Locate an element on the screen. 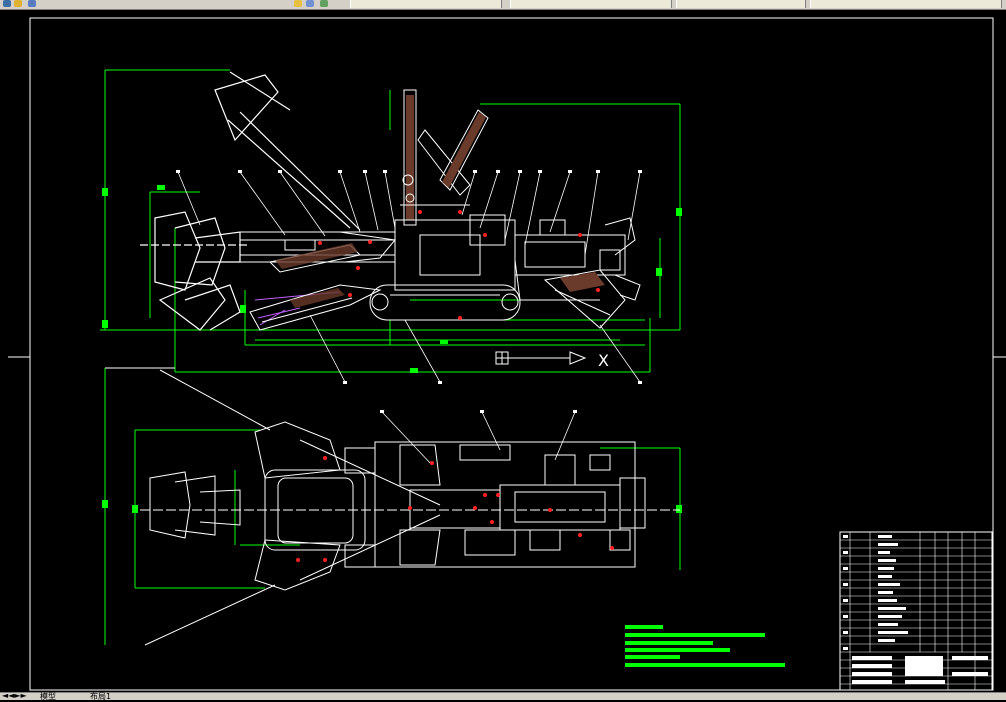 Image resolution: width=1006 pixels, height=702 pixels. boom-hatch is located at coordinates (316, 256).